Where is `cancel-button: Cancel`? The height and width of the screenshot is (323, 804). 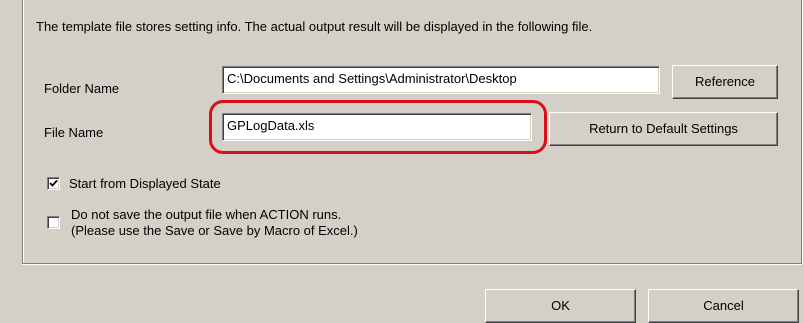
cancel-button: Cancel is located at coordinates (723, 306).